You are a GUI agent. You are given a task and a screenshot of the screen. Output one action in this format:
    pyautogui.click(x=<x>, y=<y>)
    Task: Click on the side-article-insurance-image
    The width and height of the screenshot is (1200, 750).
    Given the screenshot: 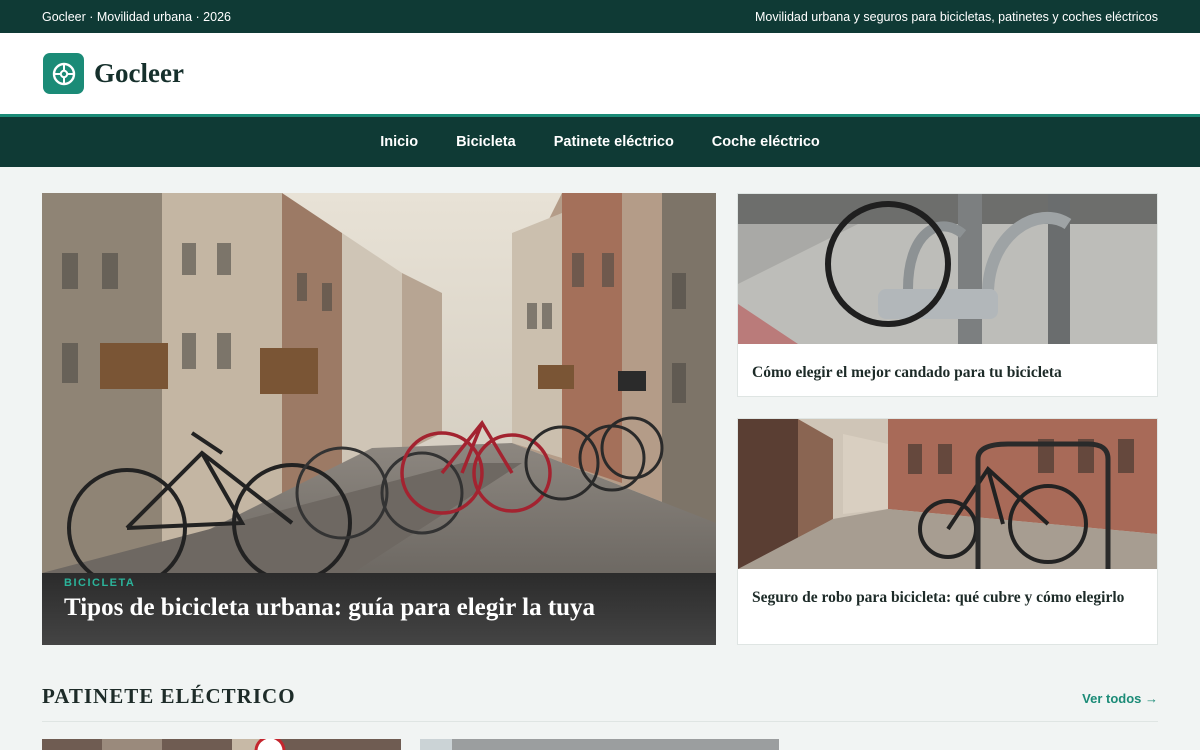 What is the action you would take?
    pyautogui.click(x=947, y=494)
    